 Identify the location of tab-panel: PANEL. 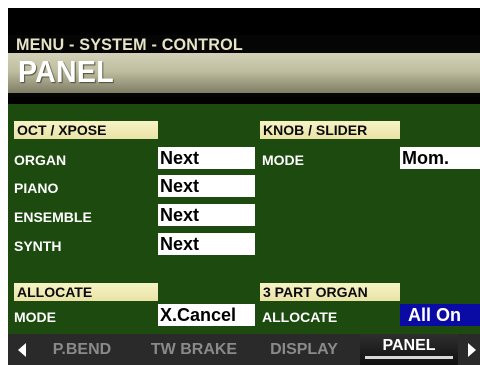
(409, 349).